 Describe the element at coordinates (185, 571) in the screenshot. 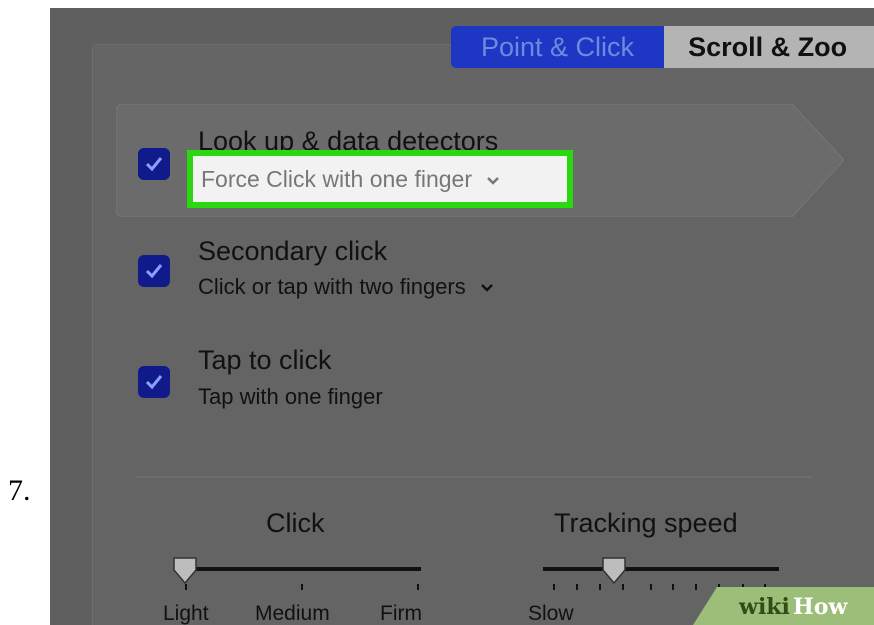

I see `click-slider-knob` at that location.